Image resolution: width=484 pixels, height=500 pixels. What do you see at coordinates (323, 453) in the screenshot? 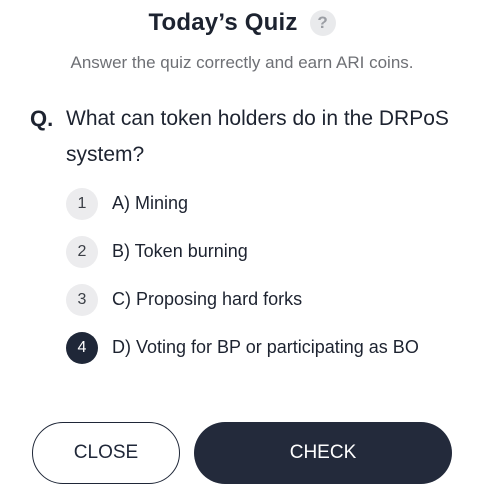
I see `check-button: CHECK` at bounding box center [323, 453].